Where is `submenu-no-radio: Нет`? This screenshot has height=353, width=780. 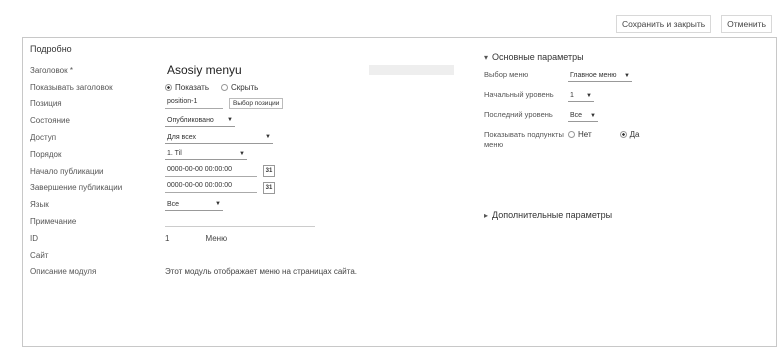
submenu-no-radio: Нет is located at coordinates (580, 134).